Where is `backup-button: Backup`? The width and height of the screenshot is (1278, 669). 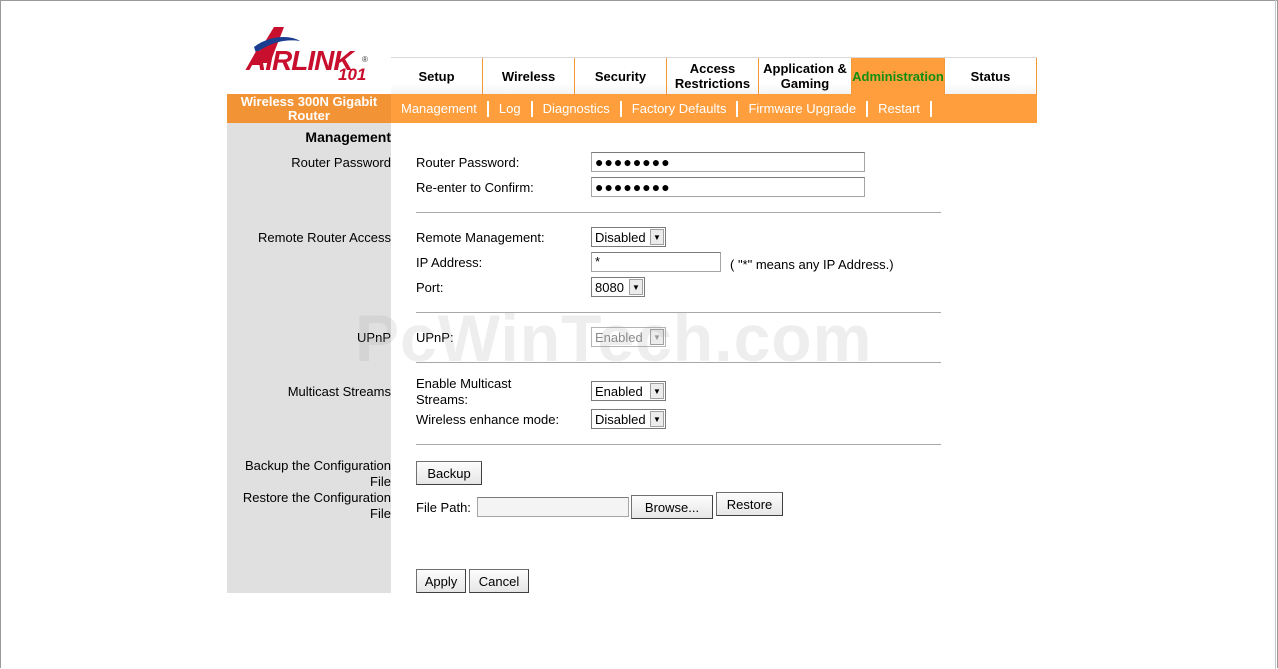
backup-button: Backup is located at coordinates (449, 473).